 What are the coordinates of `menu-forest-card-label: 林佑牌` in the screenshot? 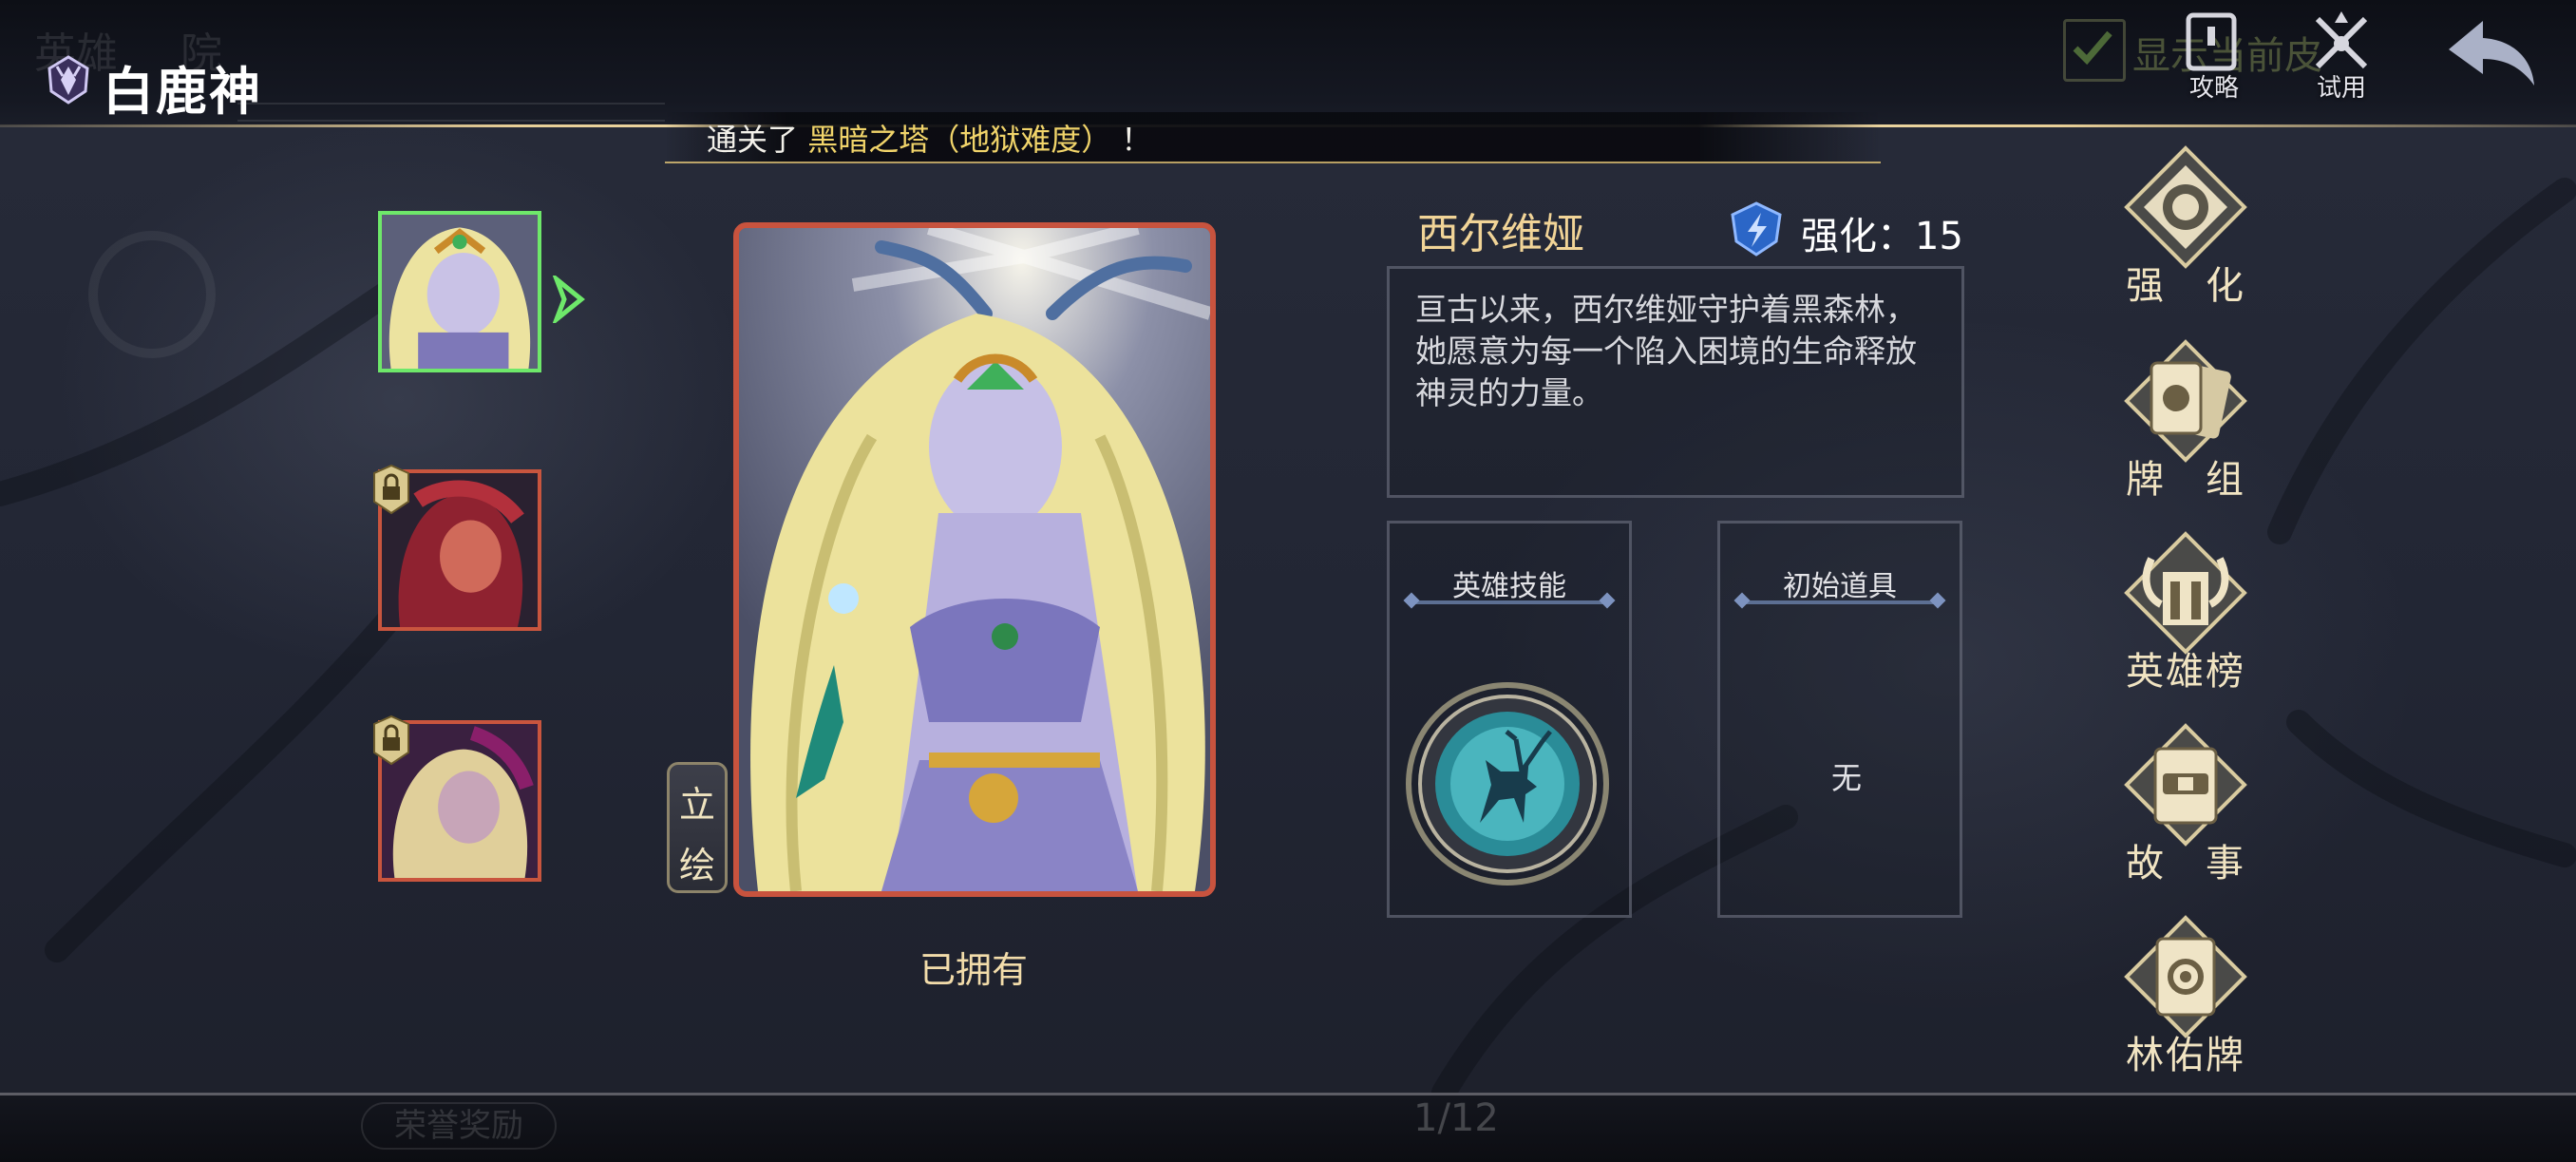 It's located at (2185, 1055).